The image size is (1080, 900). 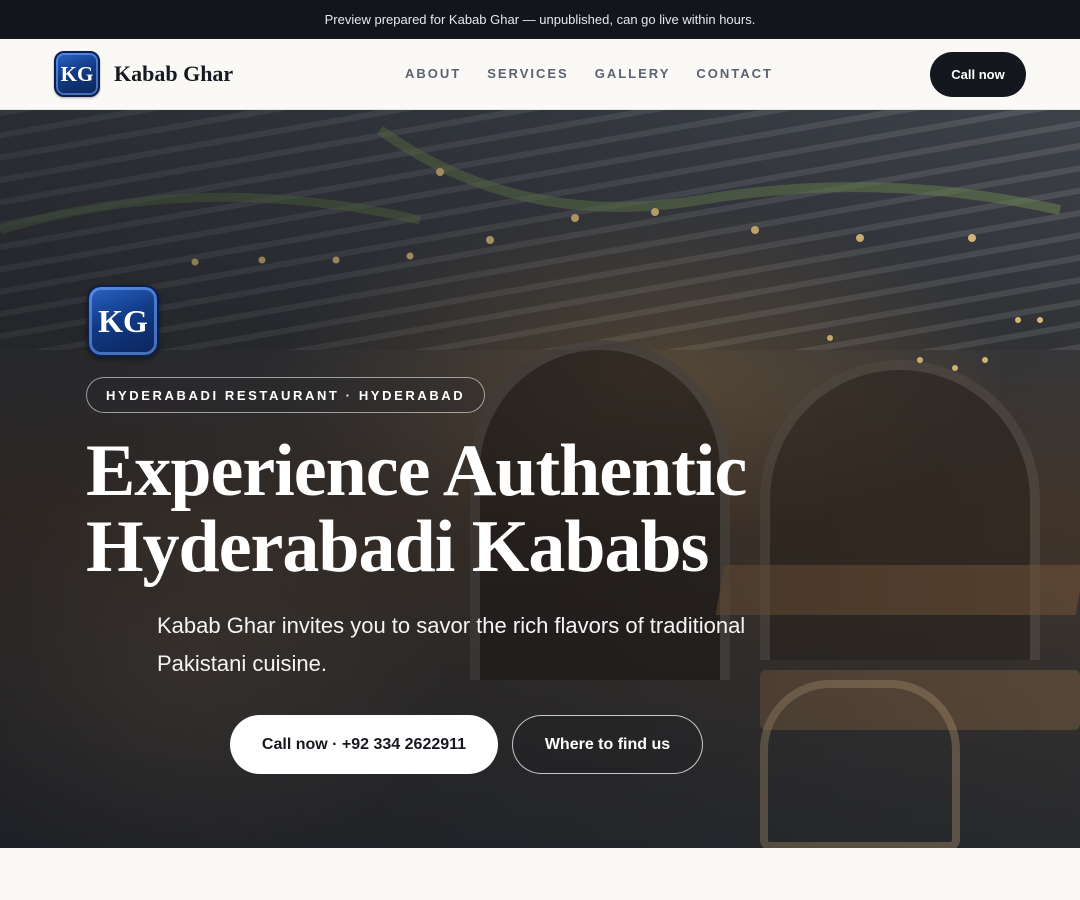 What do you see at coordinates (528, 73) in the screenshot?
I see `nav-link-services: SERVICES` at bounding box center [528, 73].